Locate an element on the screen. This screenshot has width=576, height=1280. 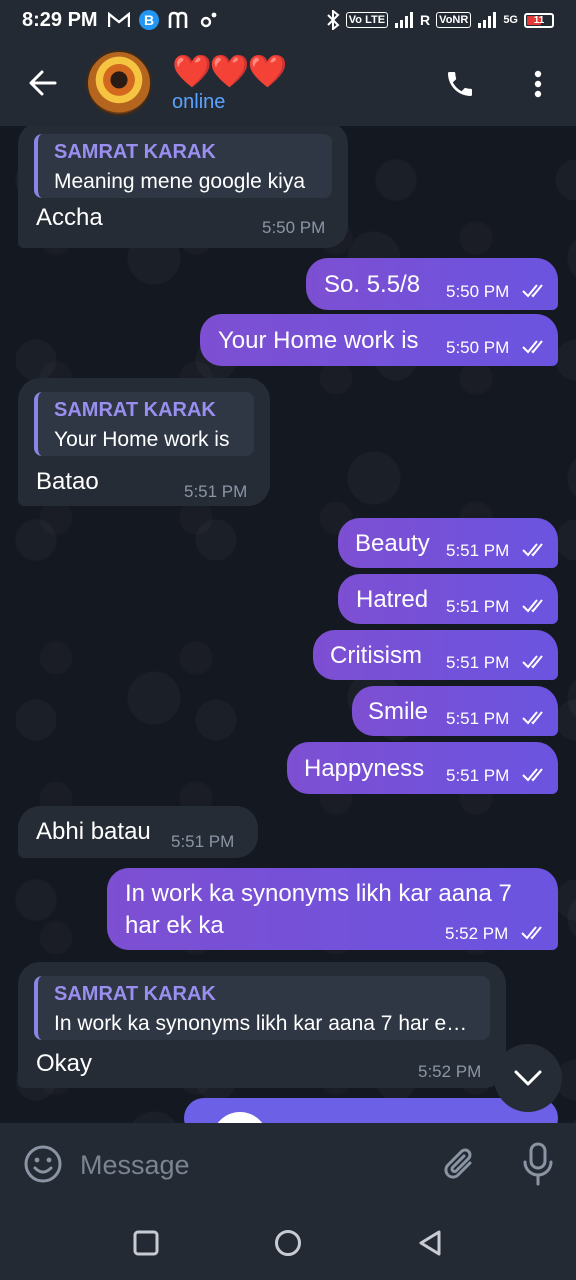
message-outgoing: Hatred 5:51 PM is located at coordinates (448, 599).